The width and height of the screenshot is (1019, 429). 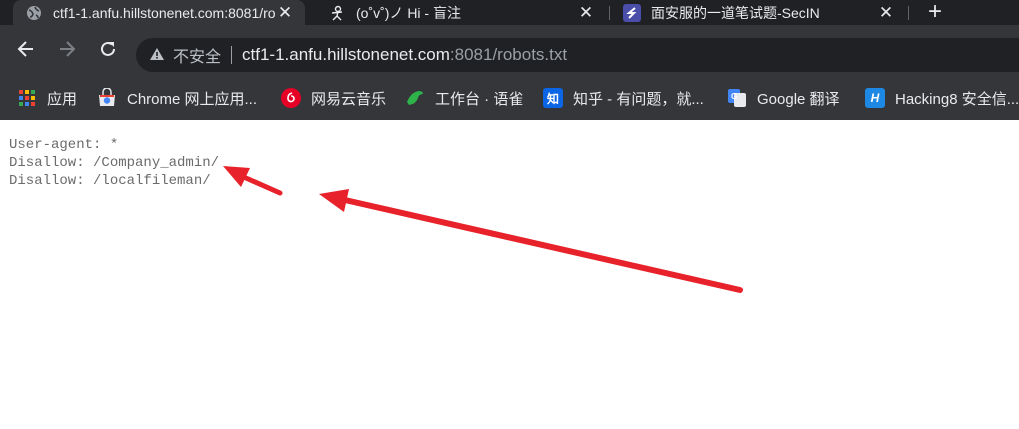 What do you see at coordinates (349, 99) in the screenshot?
I see `bookmark-label: 网易云音乐` at bounding box center [349, 99].